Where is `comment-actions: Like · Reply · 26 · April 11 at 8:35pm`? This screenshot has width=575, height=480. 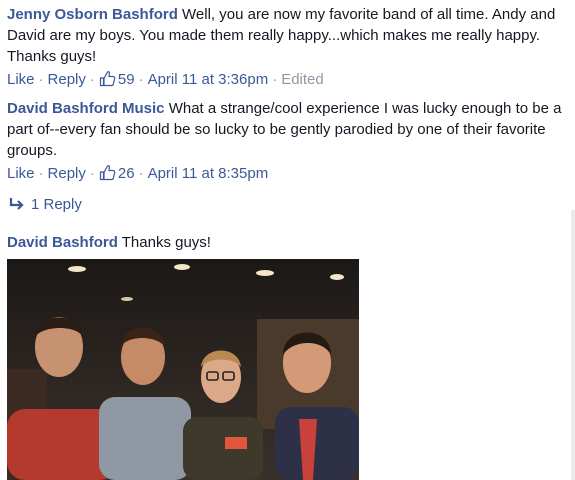 comment-actions: Like · Reply · 26 · April 11 at 8:35pm is located at coordinates (285, 174).